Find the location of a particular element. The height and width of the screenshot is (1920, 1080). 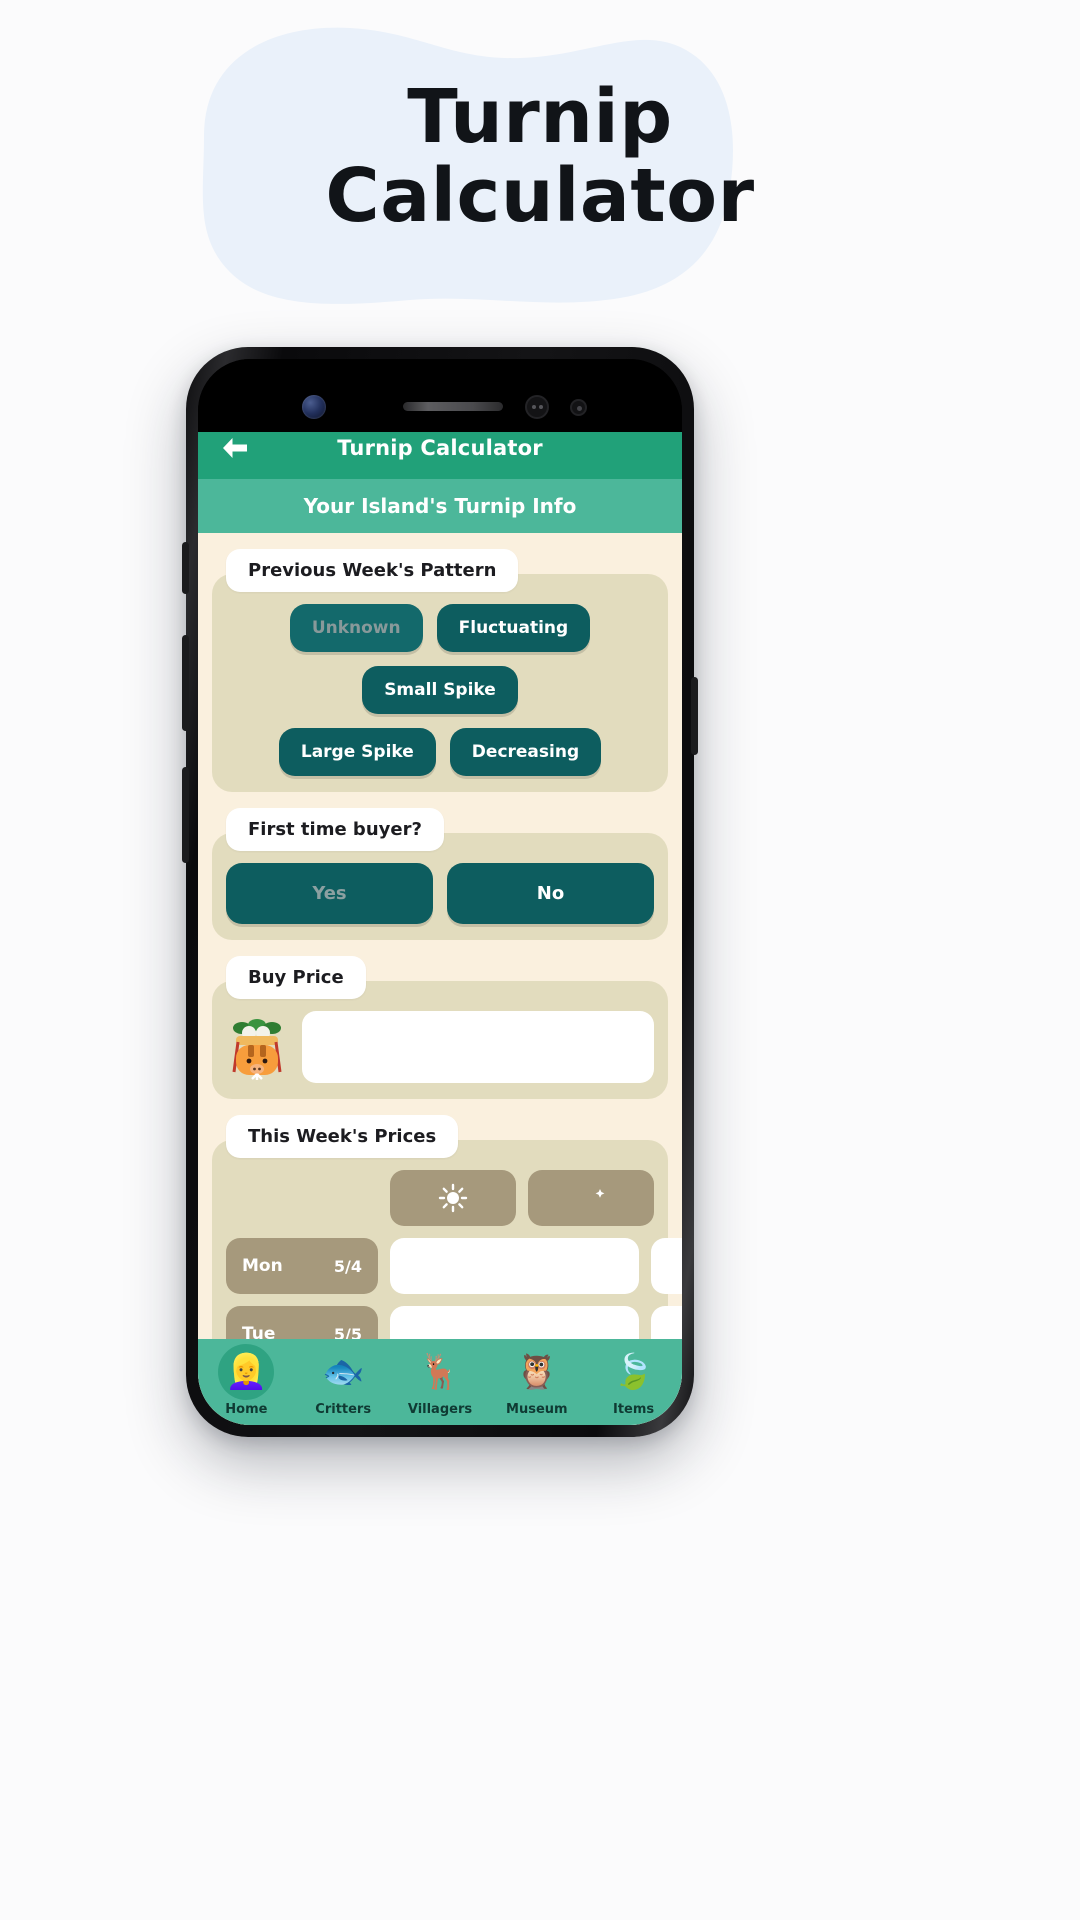

pattern-option-unknown: Unknown is located at coordinates (356, 628).